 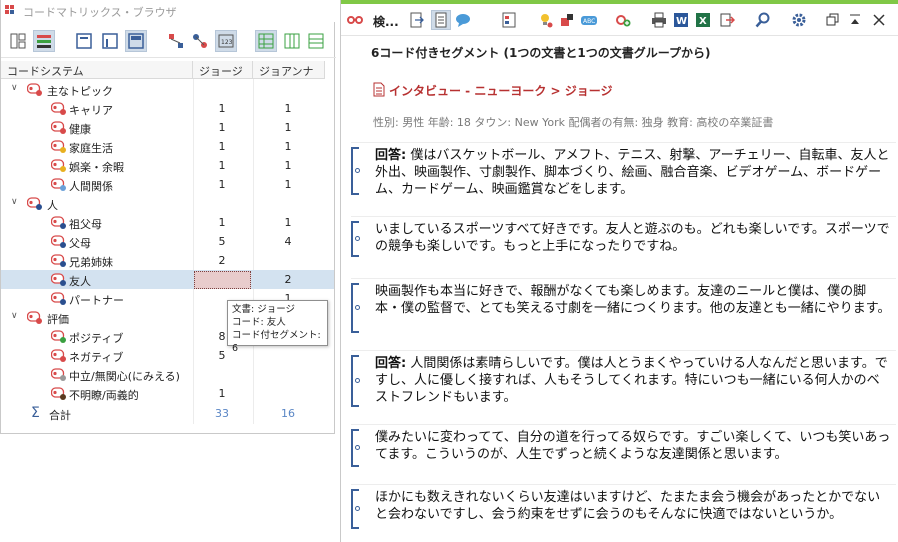 What do you see at coordinates (879, 20) in the screenshot?
I see `close-icon` at bounding box center [879, 20].